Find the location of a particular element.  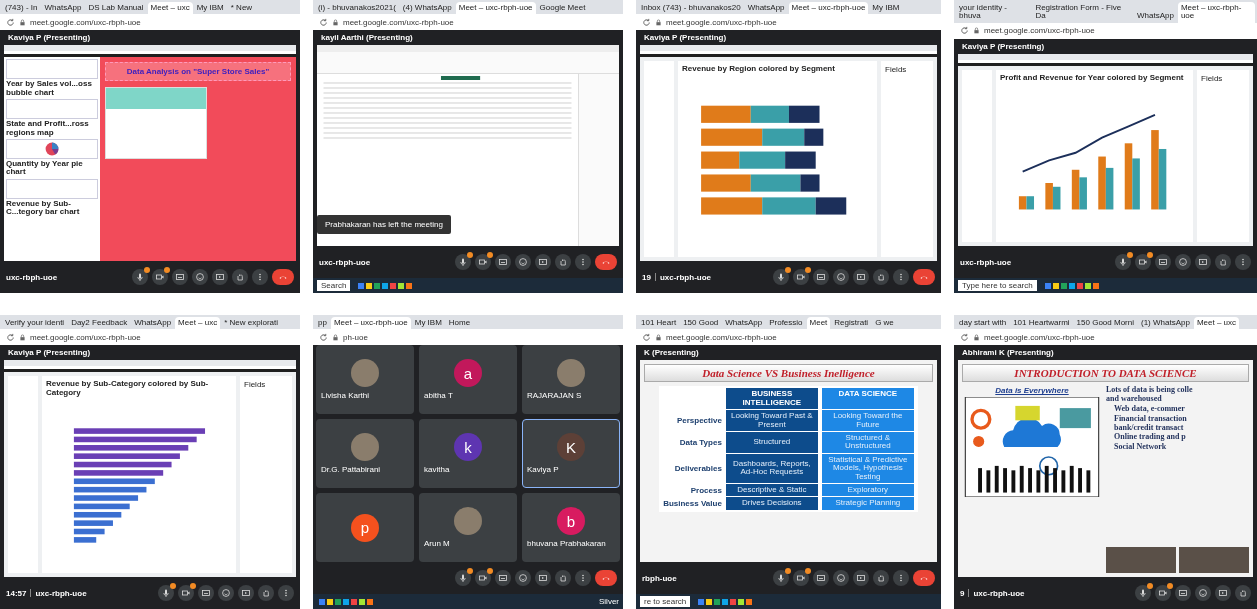

browser-tab: (i) - bhuvanakos2021( is located at coordinates (357, 8).